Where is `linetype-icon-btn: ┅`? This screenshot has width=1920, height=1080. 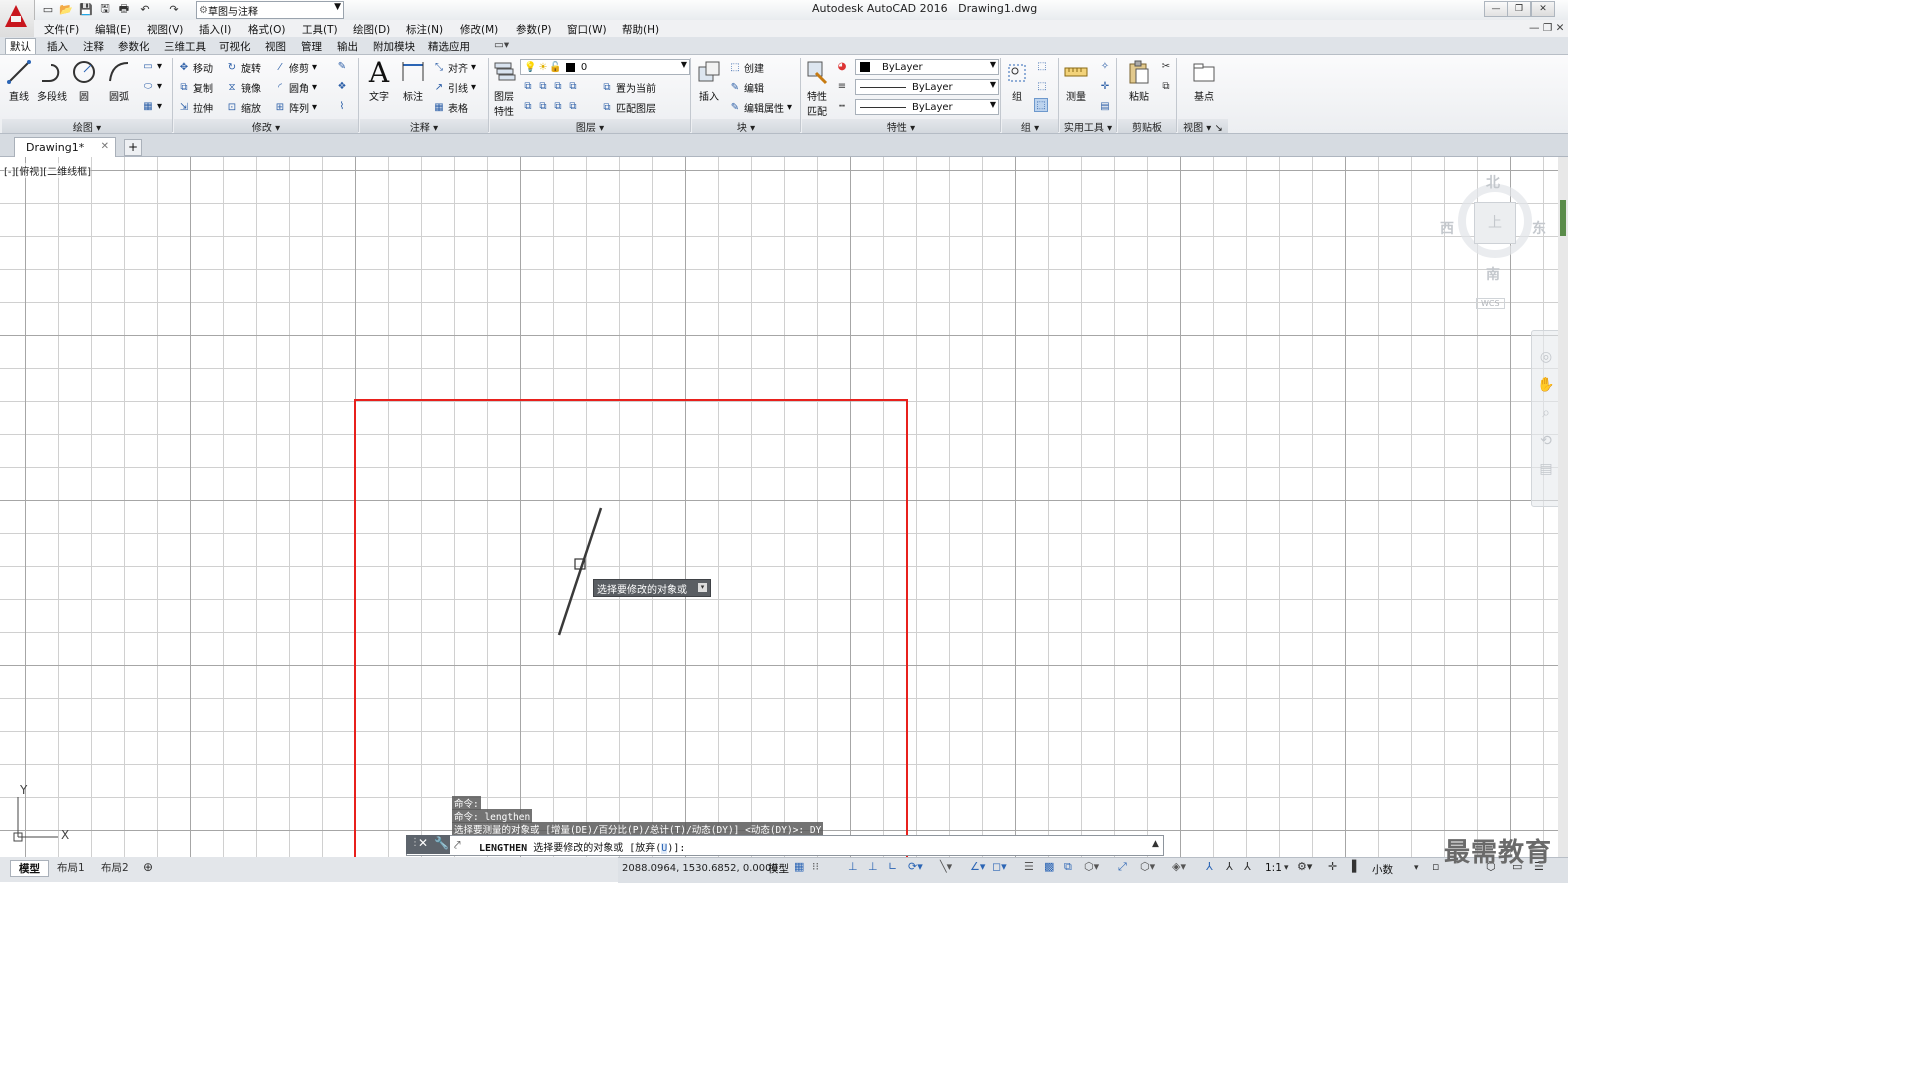 linetype-icon-btn: ┅ is located at coordinates (842, 106).